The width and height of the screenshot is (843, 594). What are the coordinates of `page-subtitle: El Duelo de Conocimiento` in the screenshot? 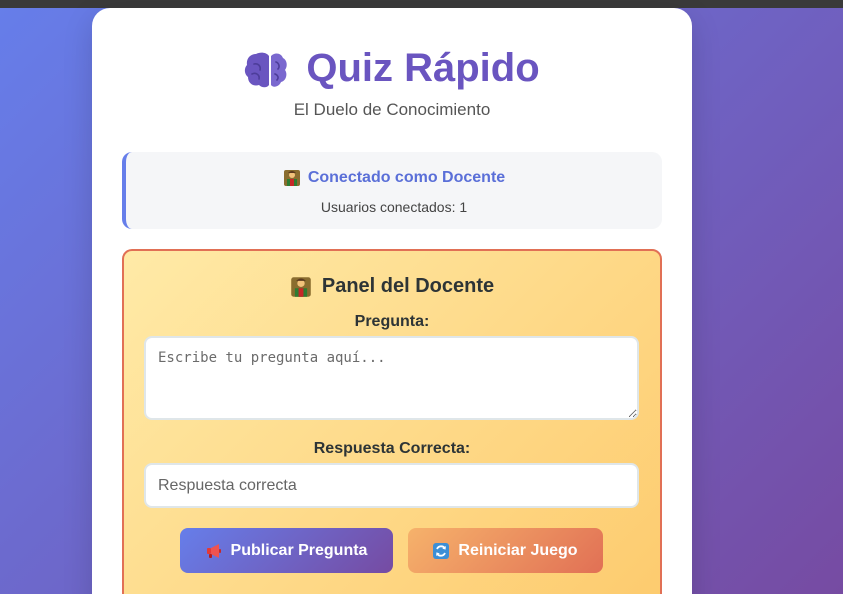 It's located at (392, 109).